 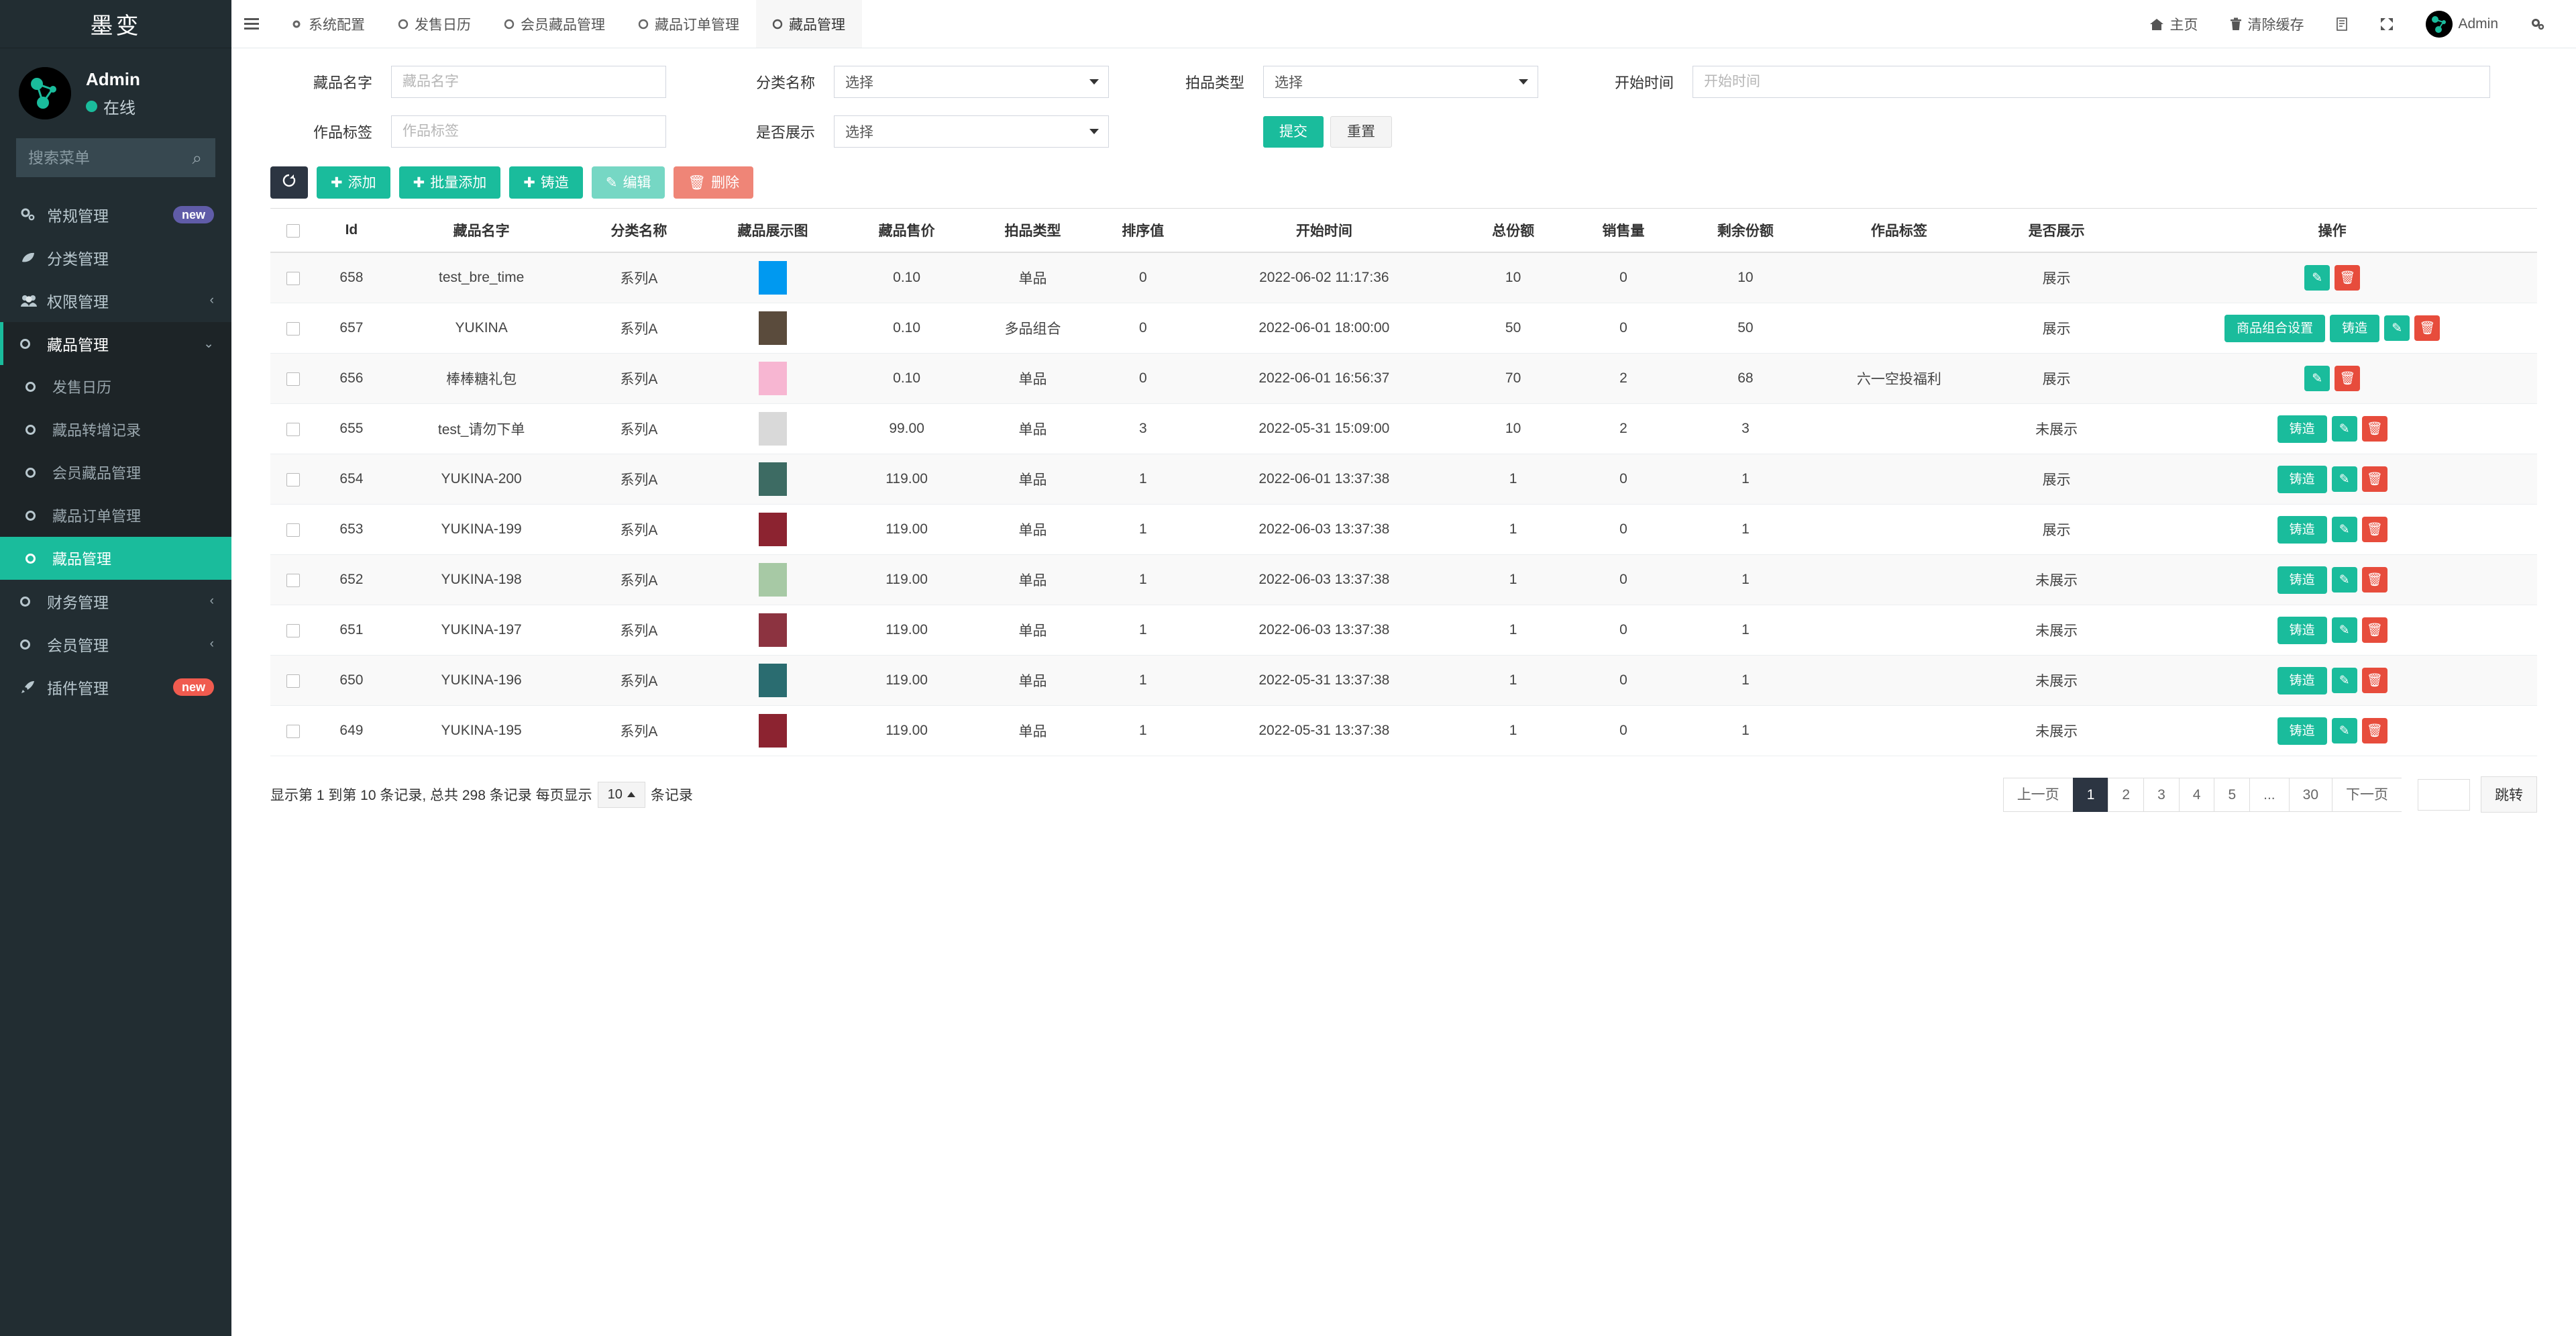 What do you see at coordinates (353, 182) in the screenshot?
I see `add-button: ✚ 添加` at bounding box center [353, 182].